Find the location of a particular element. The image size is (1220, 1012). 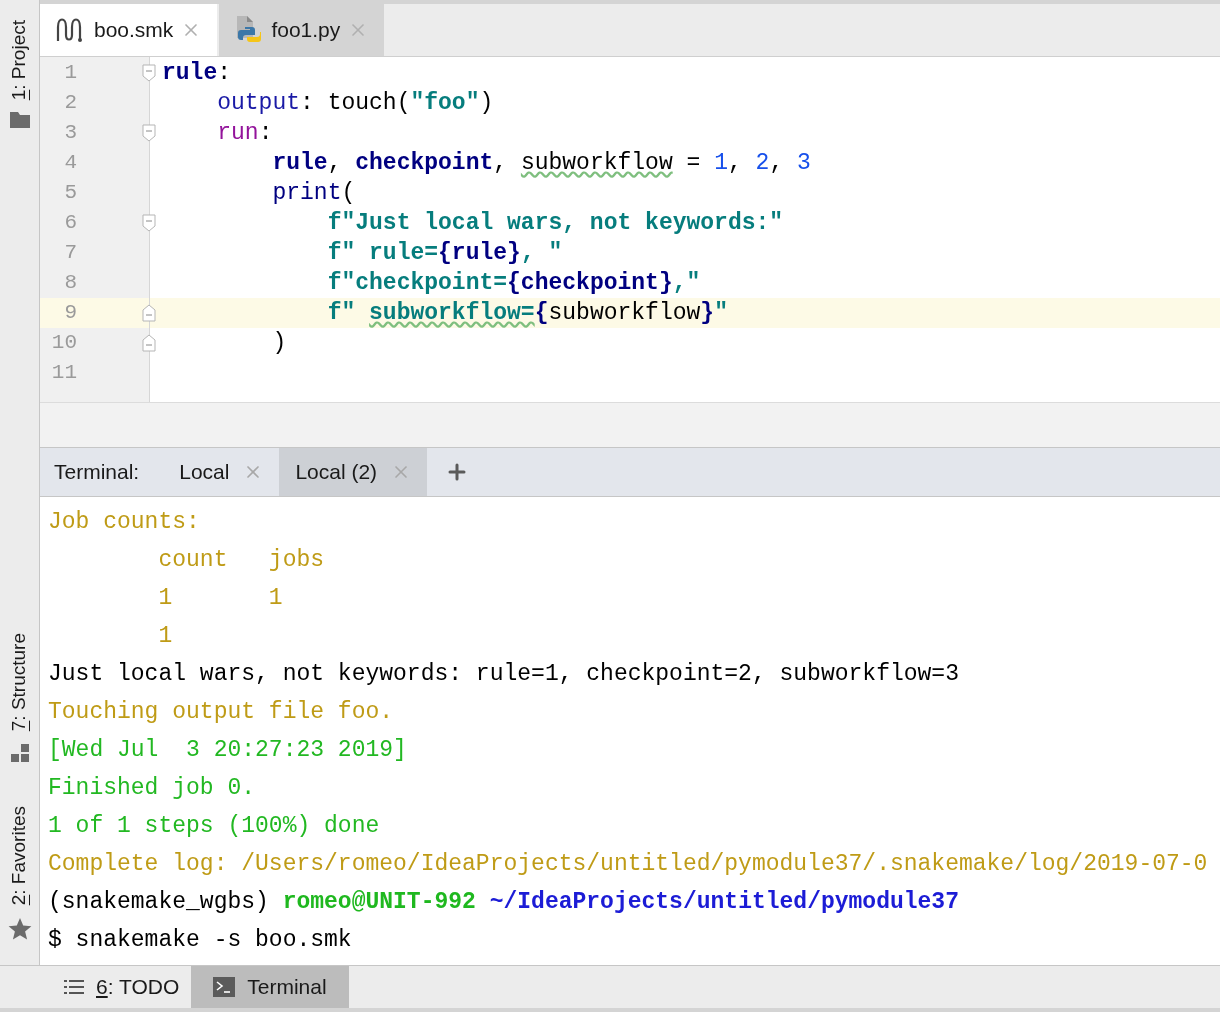

terminal-line: [Wed Jul 3 20:27:23 2019] is located at coordinates (227, 750).